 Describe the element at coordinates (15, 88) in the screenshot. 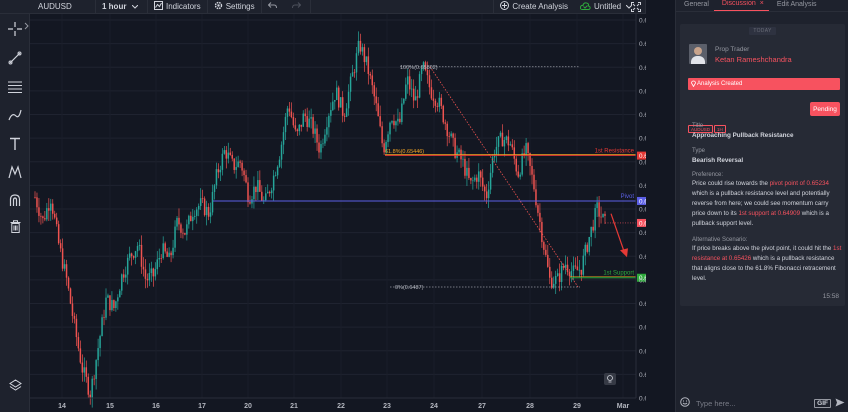

I see `fib-tool` at that location.